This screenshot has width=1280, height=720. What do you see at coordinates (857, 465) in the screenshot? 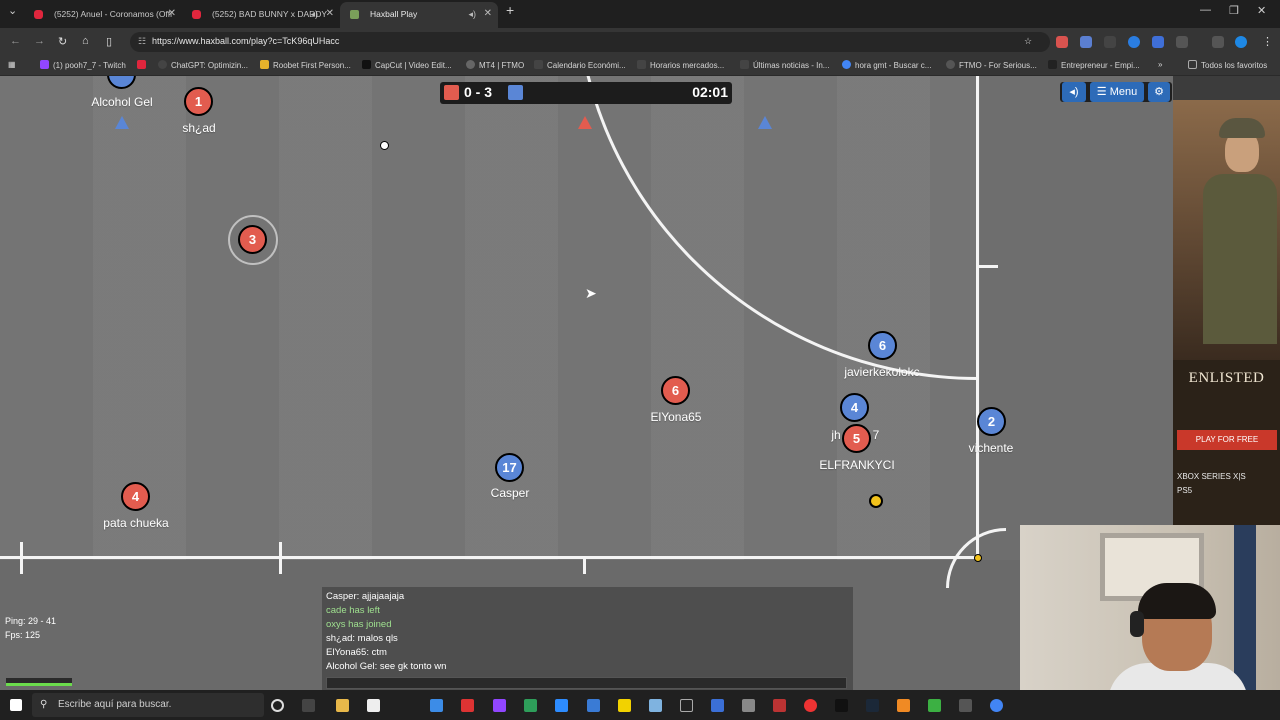
I see `player-name: ELFRANKYCI` at bounding box center [857, 465].